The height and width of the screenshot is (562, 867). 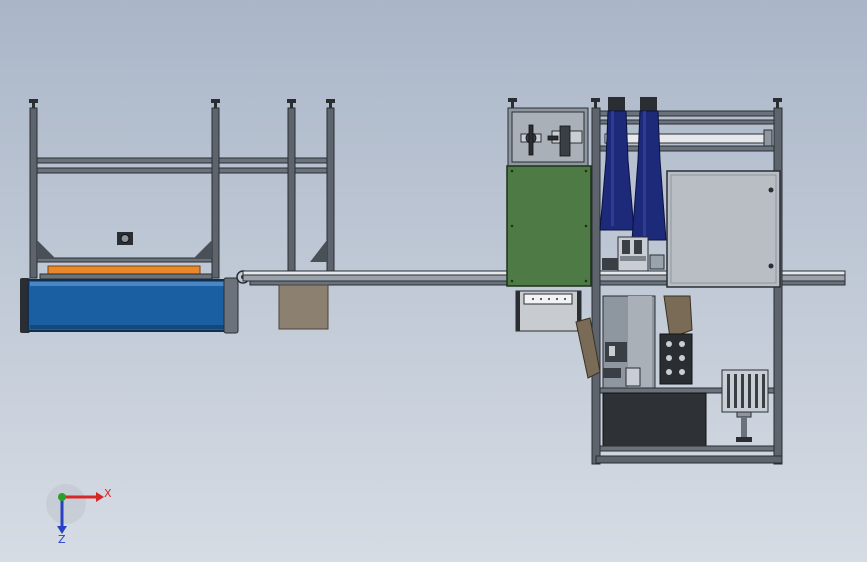 What do you see at coordinates (633, 175) in the screenshot?
I see `navy-cylinders` at bounding box center [633, 175].